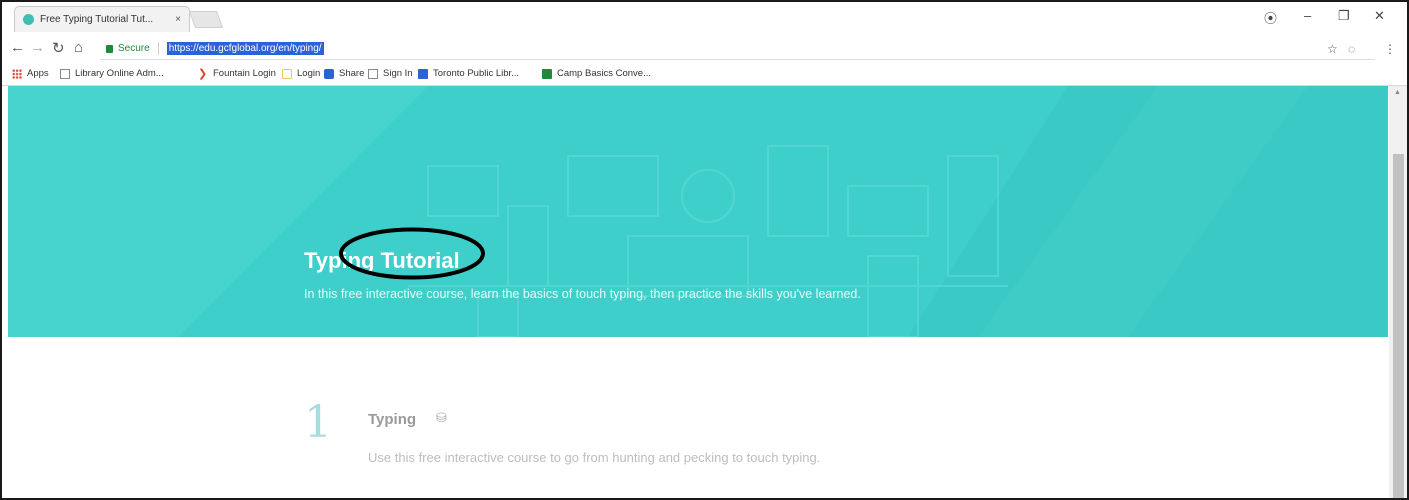 The width and height of the screenshot is (1409, 500). What do you see at coordinates (244, 73) in the screenshot?
I see `bookmark-label: Fountain Login` at bounding box center [244, 73].